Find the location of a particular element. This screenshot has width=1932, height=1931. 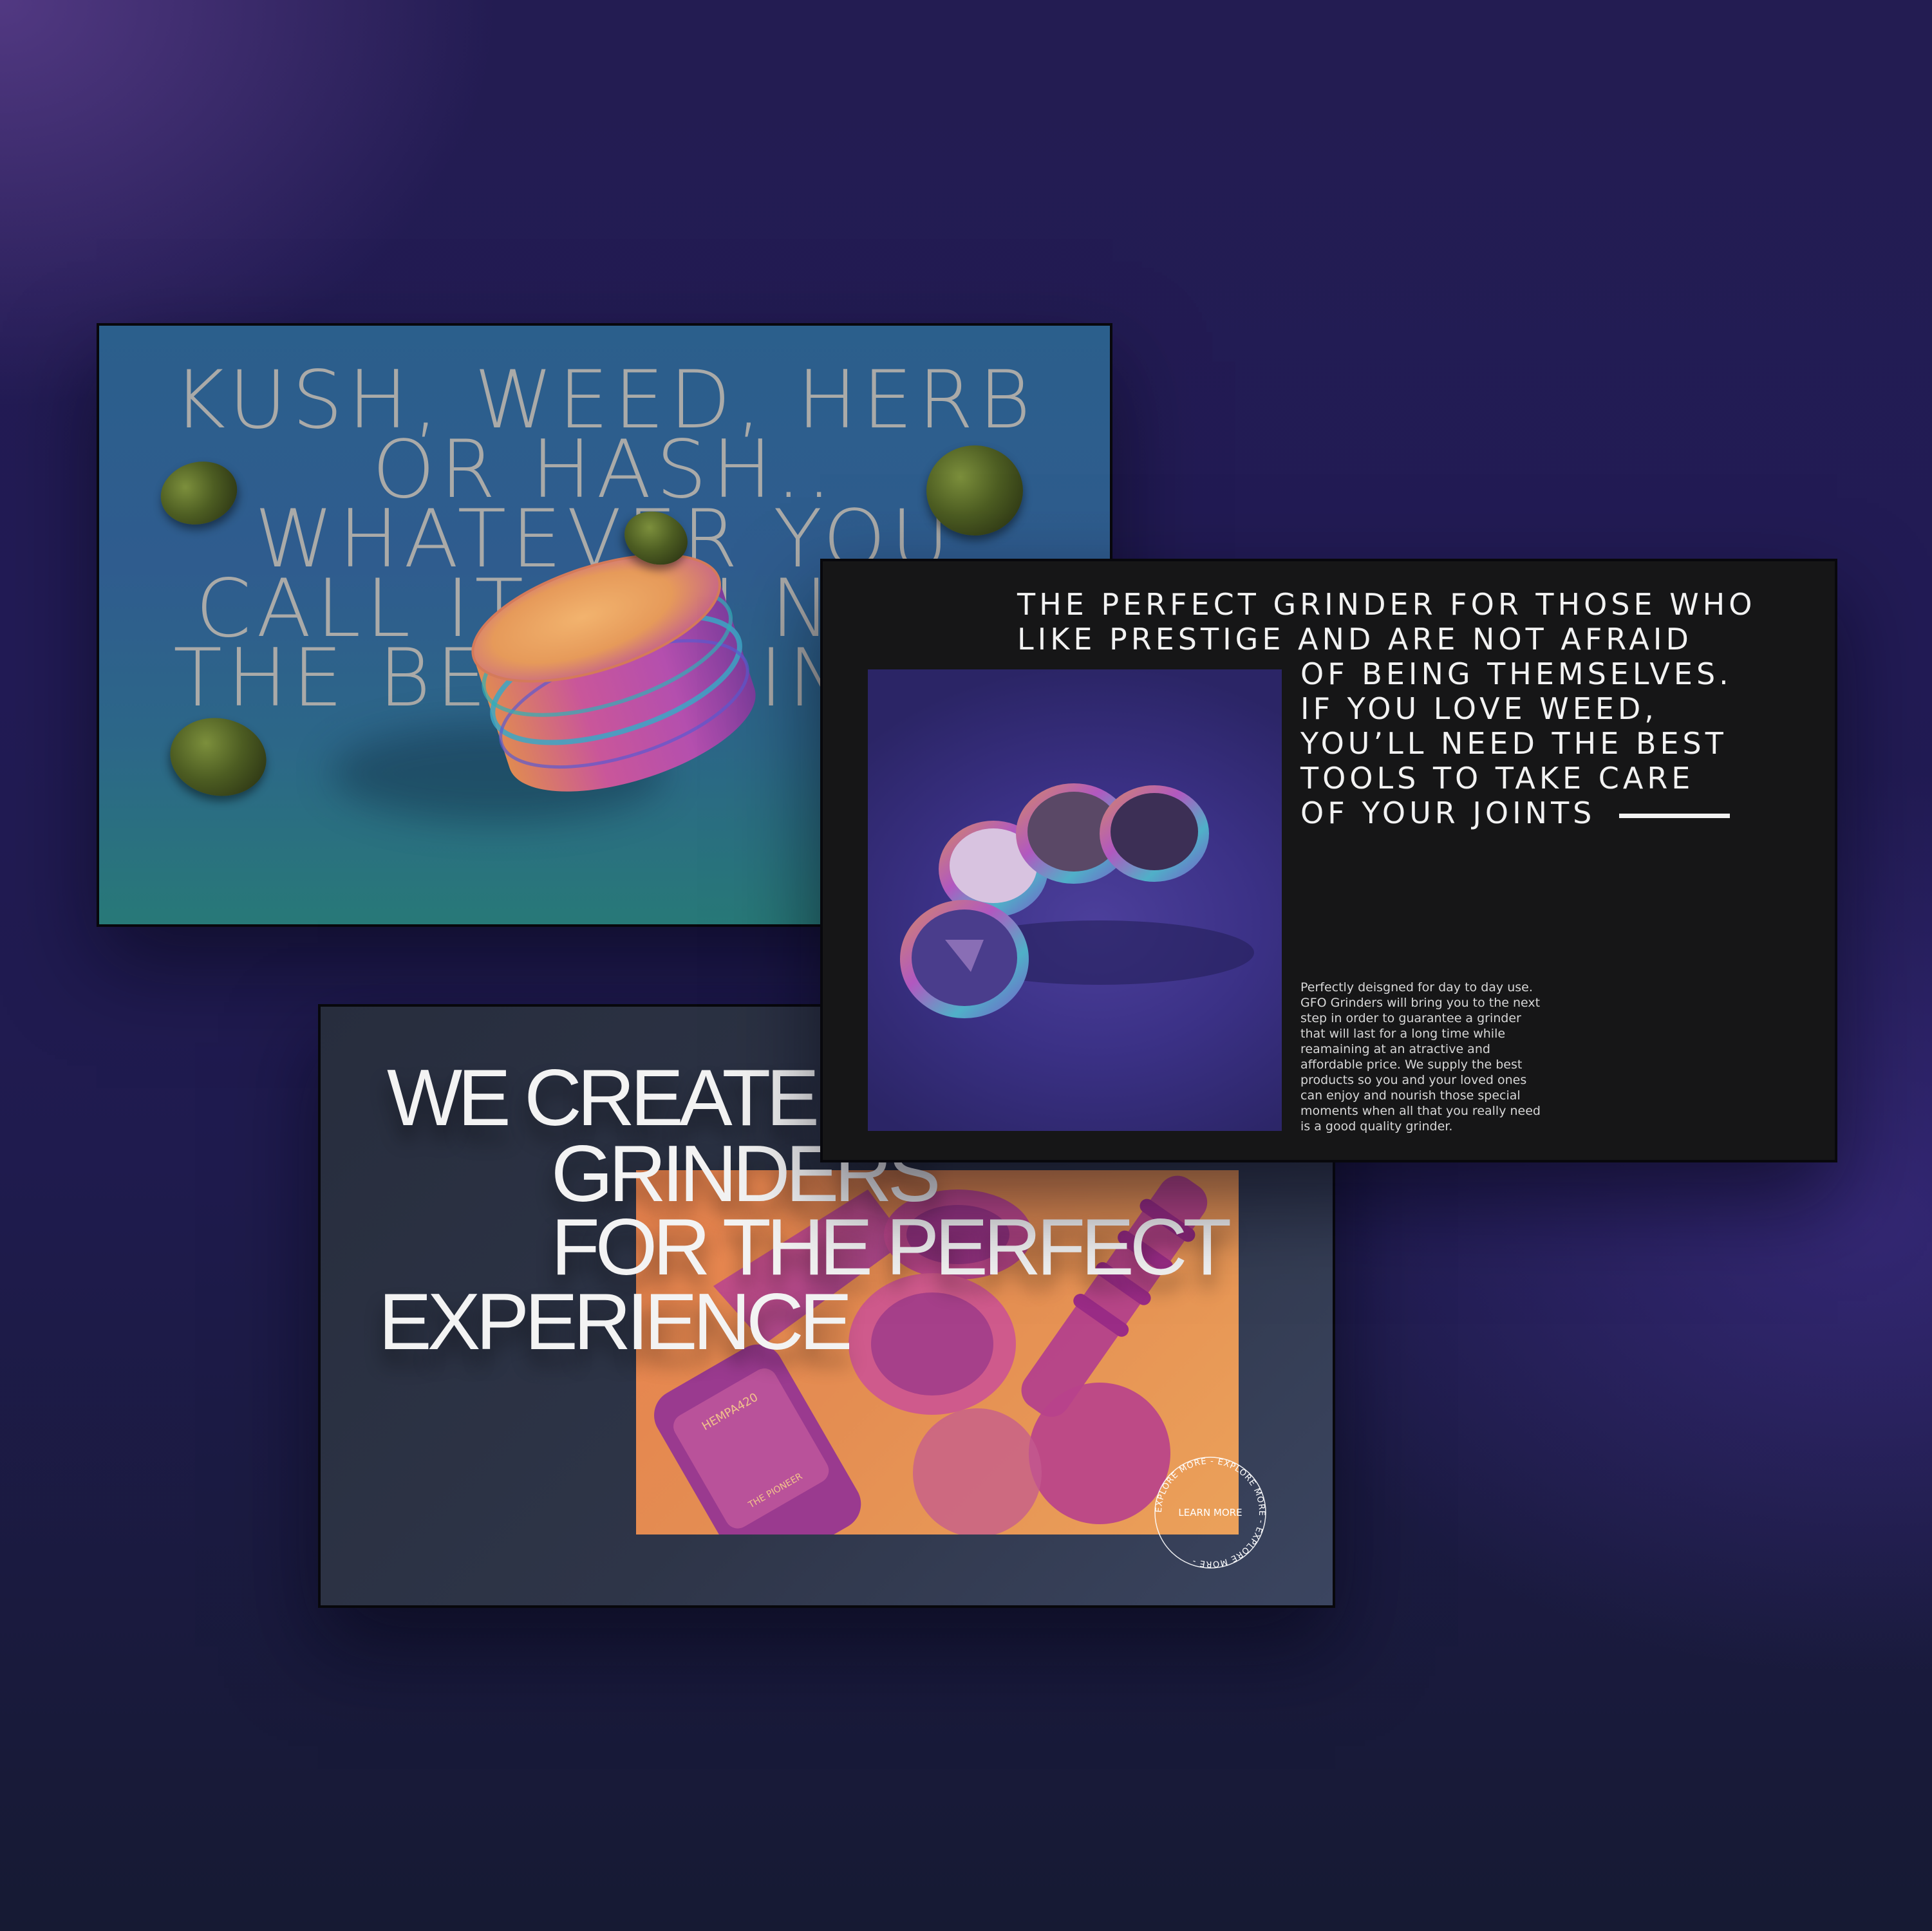

learn-more-link: LEARN MORE is located at coordinates (1210, 1513).